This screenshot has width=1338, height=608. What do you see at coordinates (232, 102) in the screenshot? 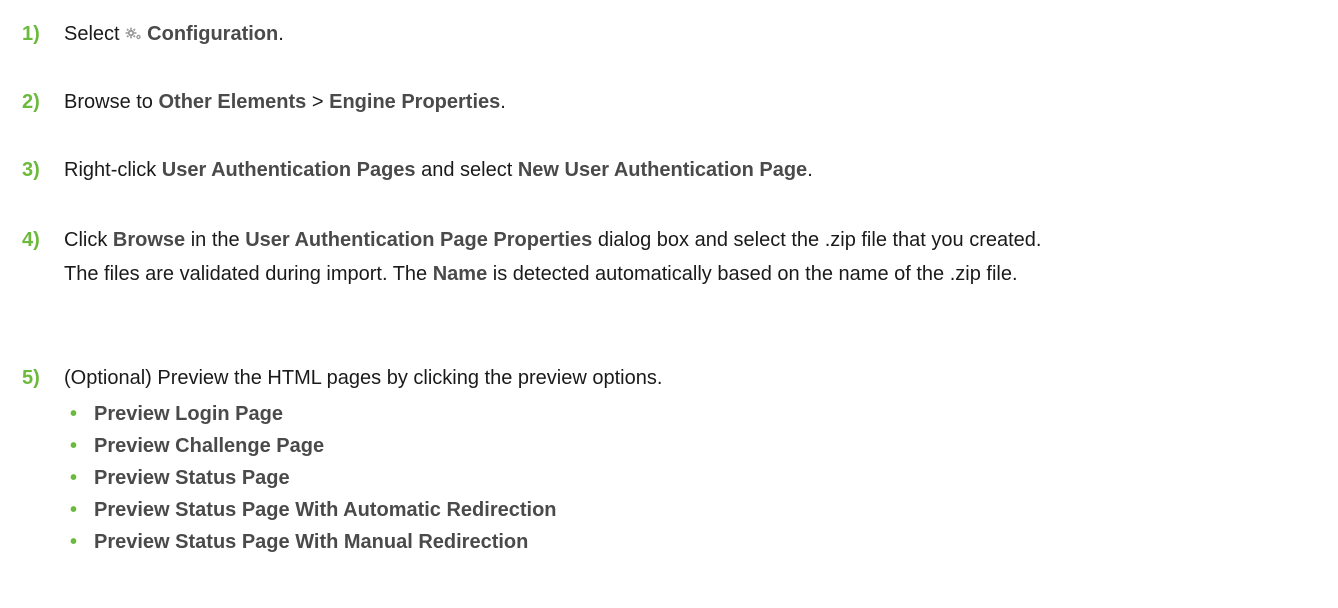
I see `ui-element-name: Other Elements` at bounding box center [232, 102].